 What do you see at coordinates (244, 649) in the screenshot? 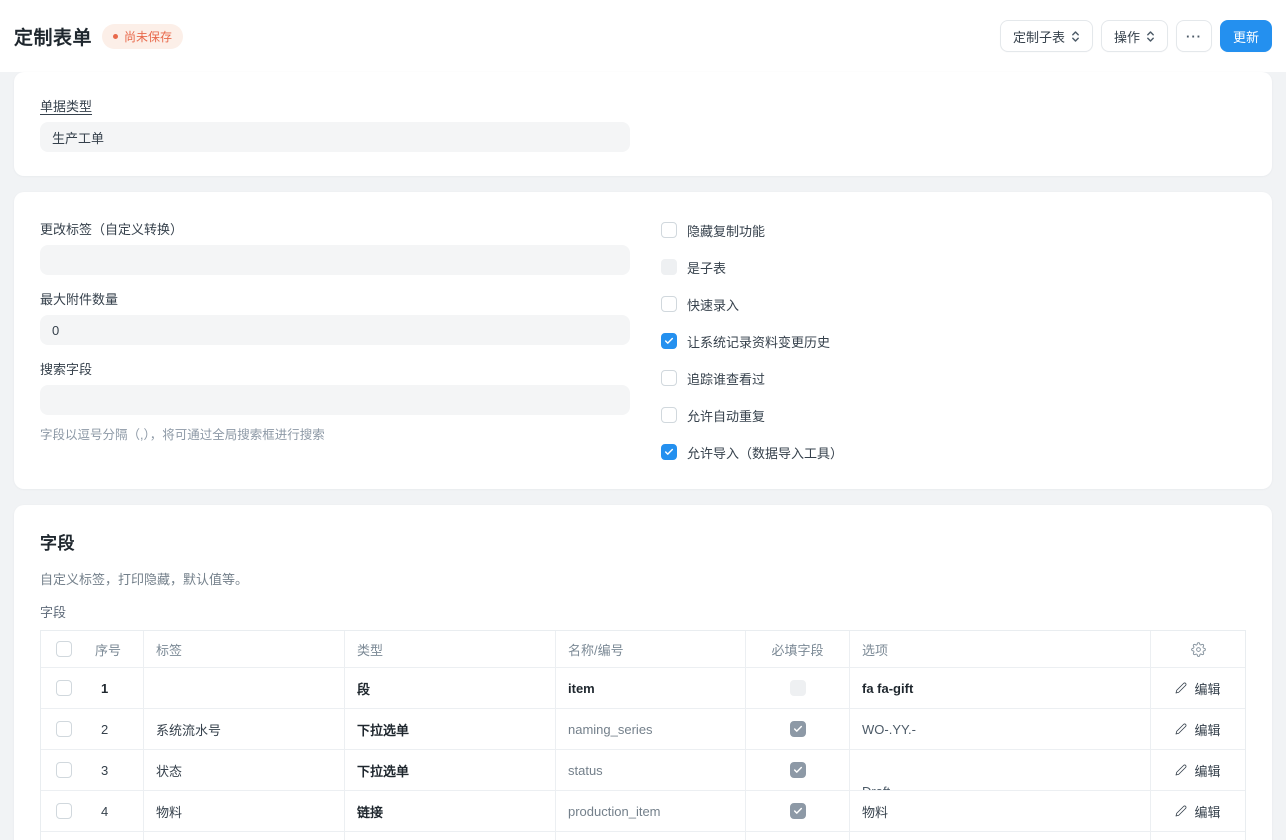
I see `column-header-label: 标签` at bounding box center [244, 649].